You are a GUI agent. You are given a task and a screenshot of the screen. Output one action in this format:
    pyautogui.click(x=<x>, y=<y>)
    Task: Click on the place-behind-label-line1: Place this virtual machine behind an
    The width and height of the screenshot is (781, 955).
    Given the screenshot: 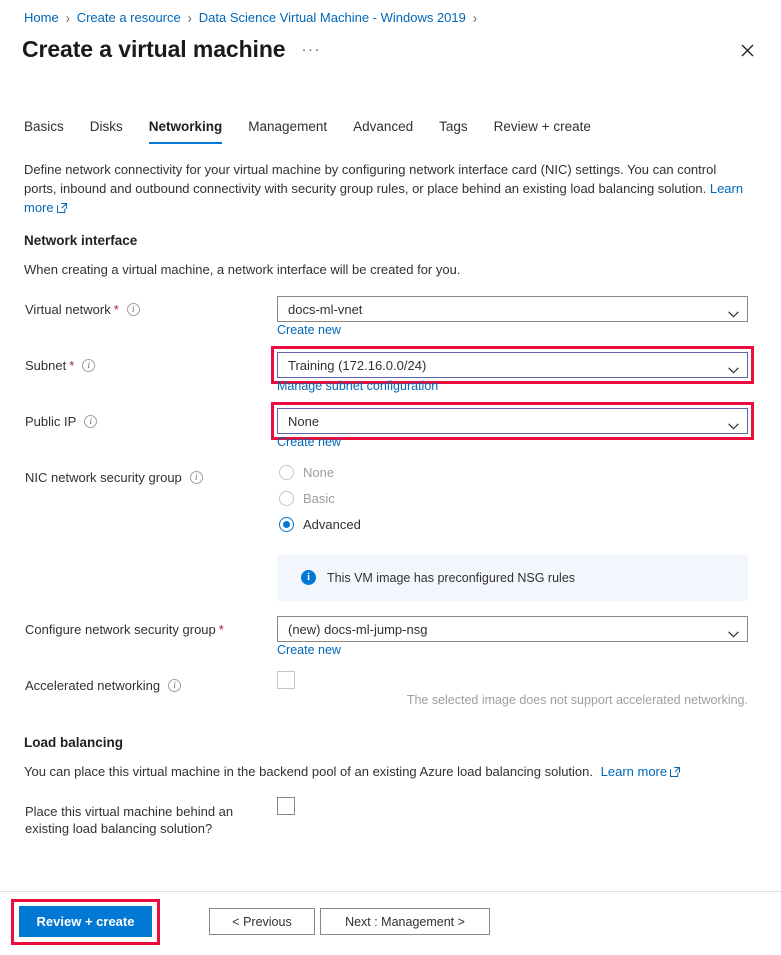 What is the action you would take?
    pyautogui.click(x=129, y=811)
    